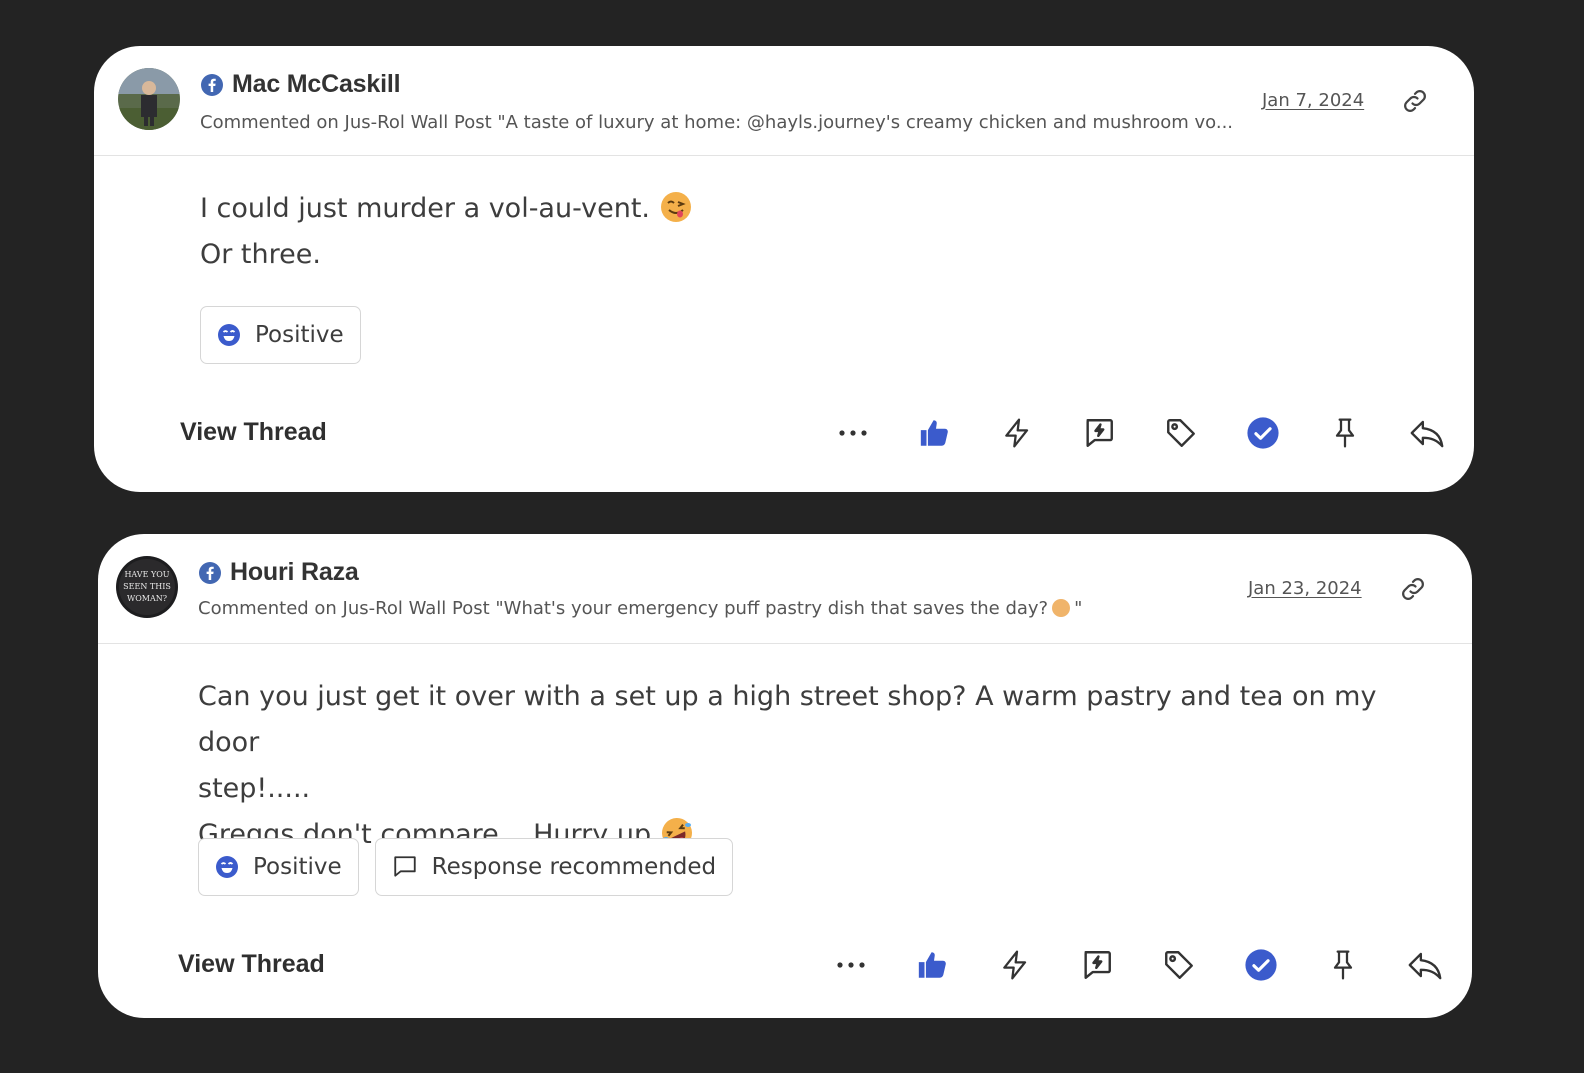 The image size is (1584, 1073). Describe the element at coordinates (149, 99) in the screenshot. I see `avatar` at that location.